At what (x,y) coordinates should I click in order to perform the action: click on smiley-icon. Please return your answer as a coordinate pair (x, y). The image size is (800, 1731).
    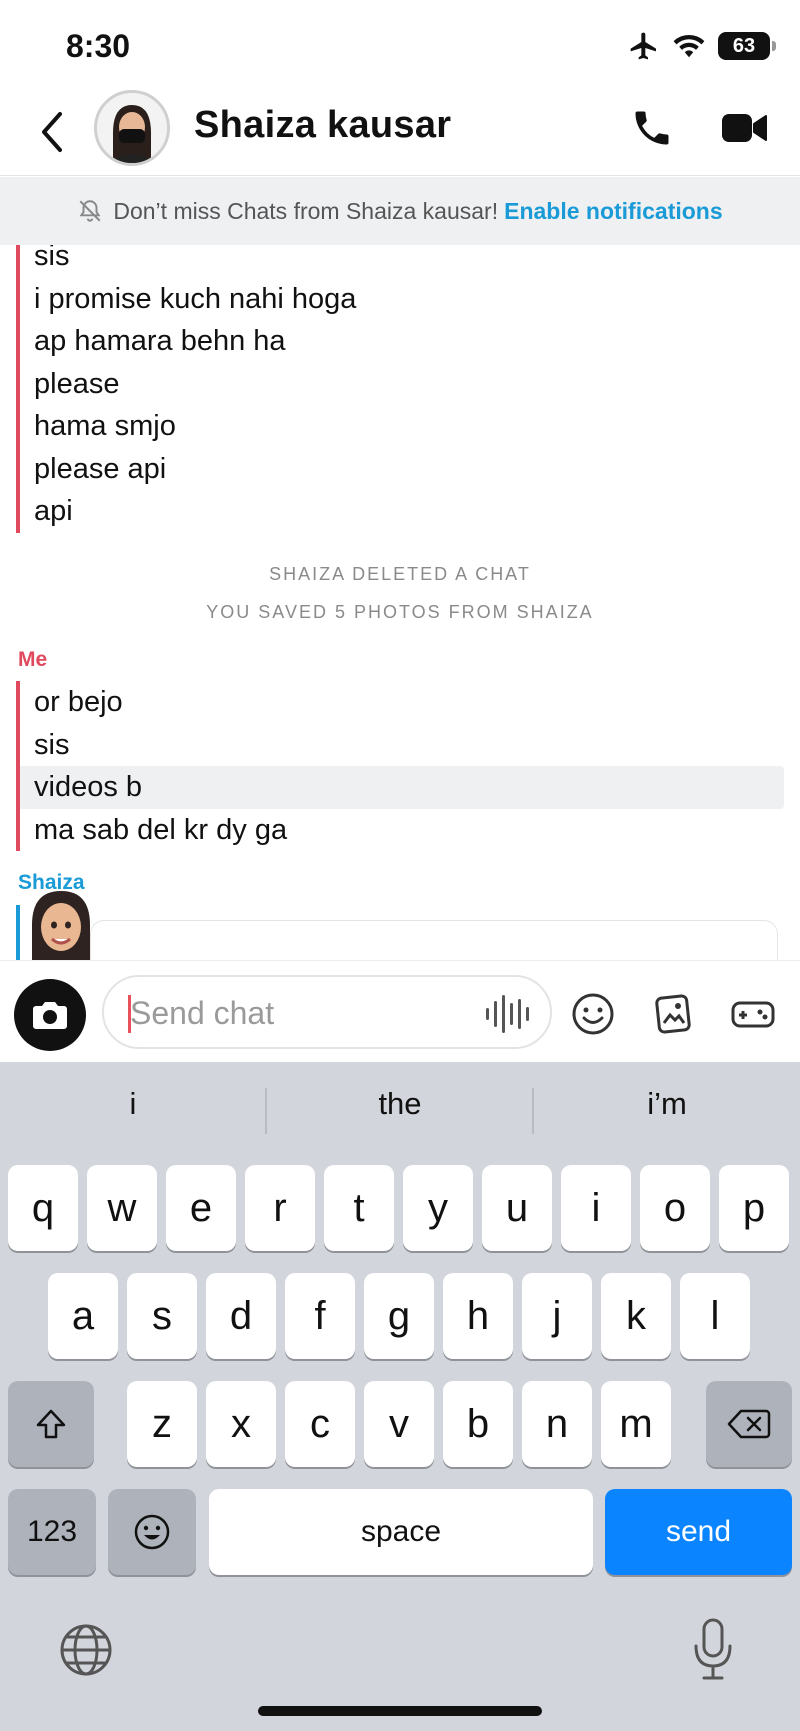
    Looking at the image, I should click on (593, 1014).